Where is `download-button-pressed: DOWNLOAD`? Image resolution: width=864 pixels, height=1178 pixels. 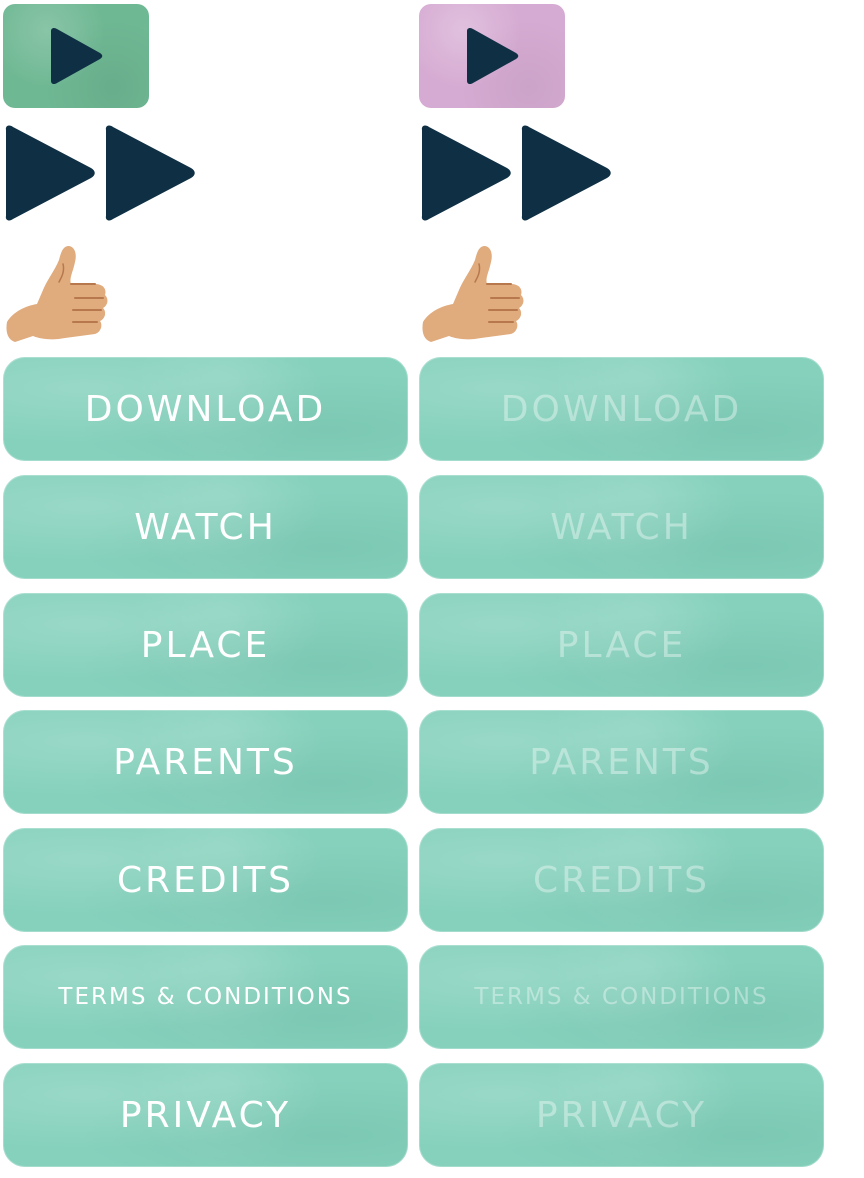
download-button-pressed: DOWNLOAD is located at coordinates (621, 409).